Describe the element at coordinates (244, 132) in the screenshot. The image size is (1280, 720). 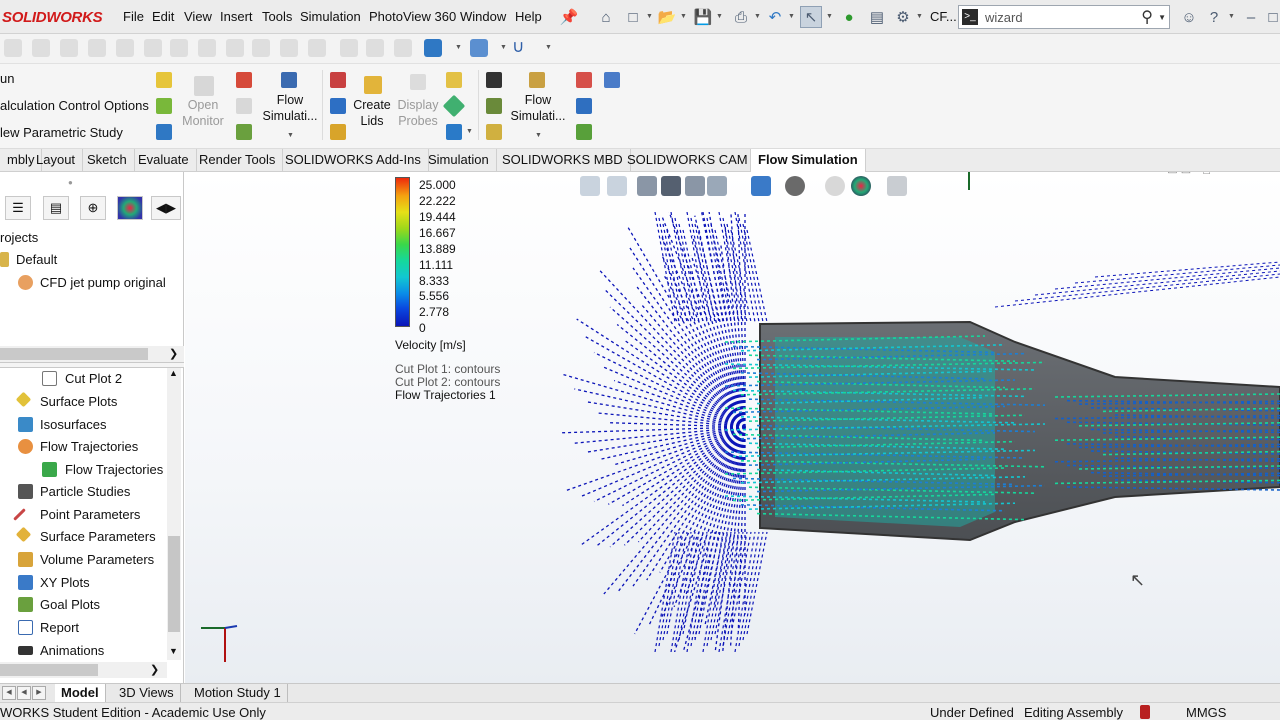
I see `mesh-icon` at that location.